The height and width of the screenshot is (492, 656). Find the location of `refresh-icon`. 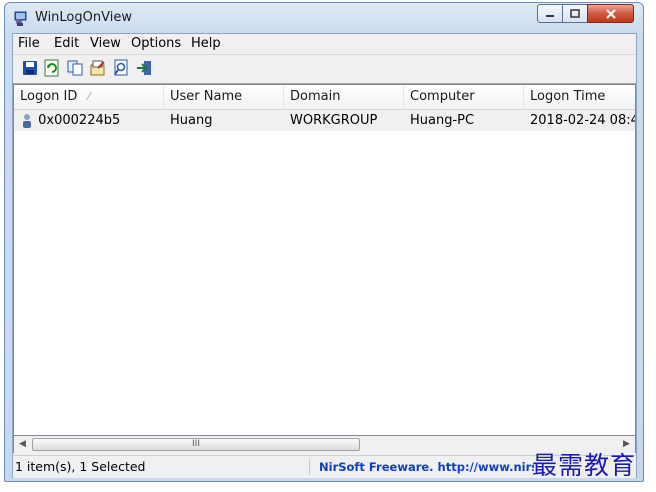

refresh-icon is located at coordinates (52, 68).